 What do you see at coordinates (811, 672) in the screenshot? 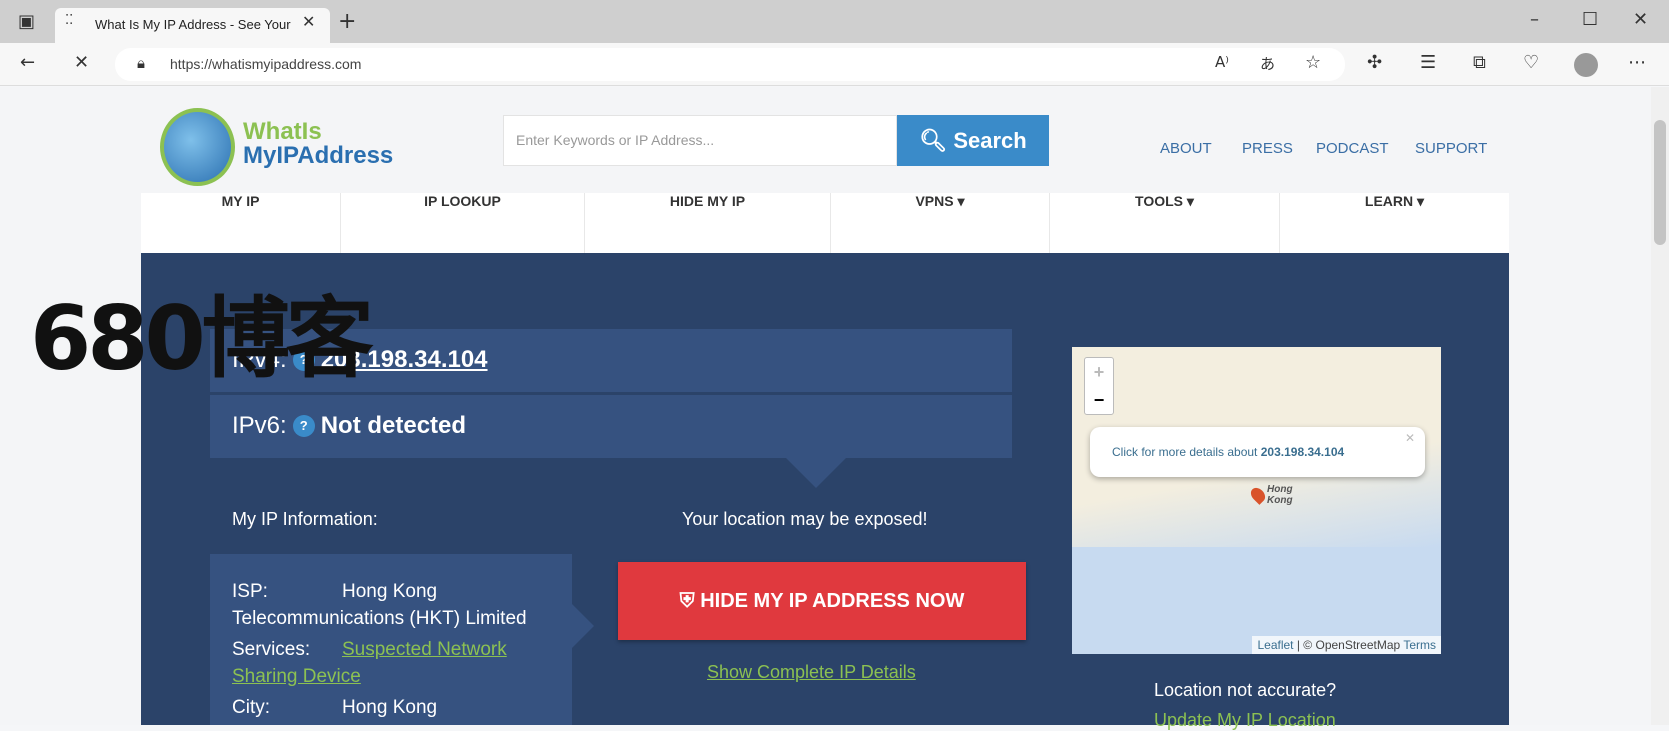
I see `show-details-link: Show Complete IP Details` at bounding box center [811, 672].